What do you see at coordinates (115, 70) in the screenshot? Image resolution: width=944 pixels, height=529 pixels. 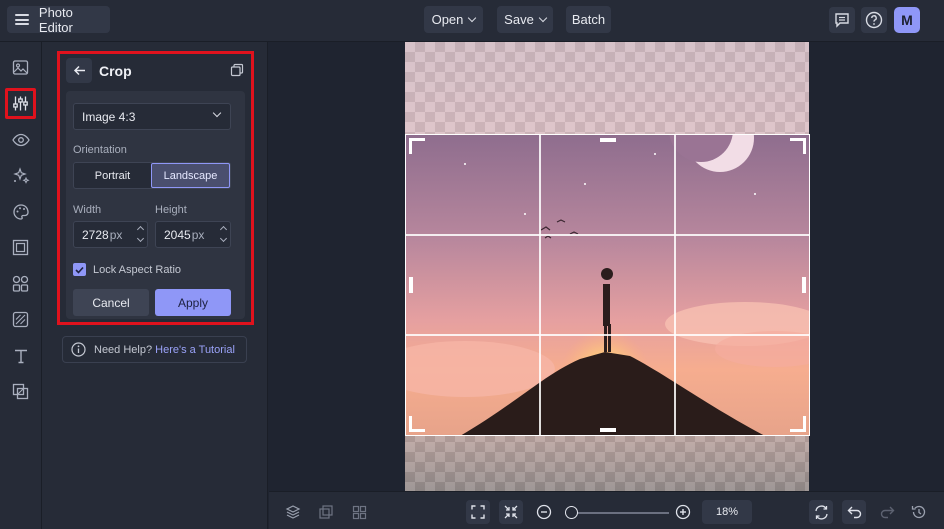 I see `crop-title: Crop` at bounding box center [115, 70].